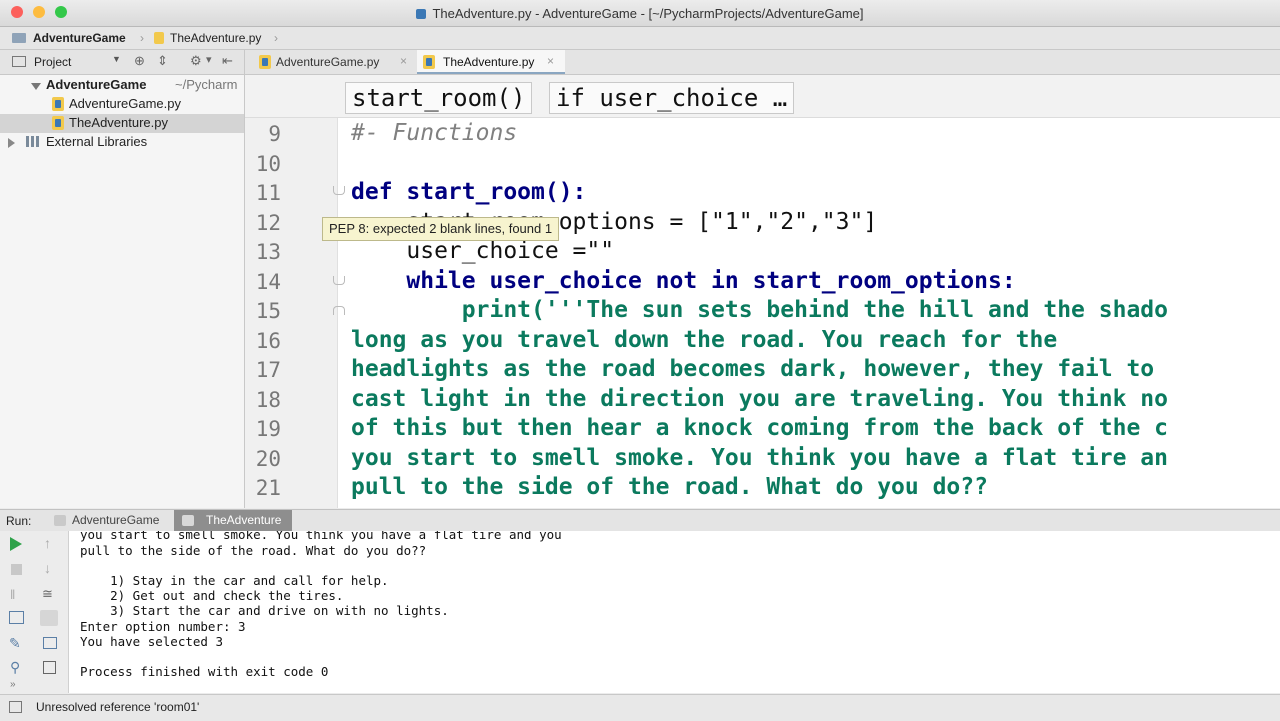  Describe the element at coordinates (468, 192) in the screenshot. I see `code-line: def start_room():` at that location.